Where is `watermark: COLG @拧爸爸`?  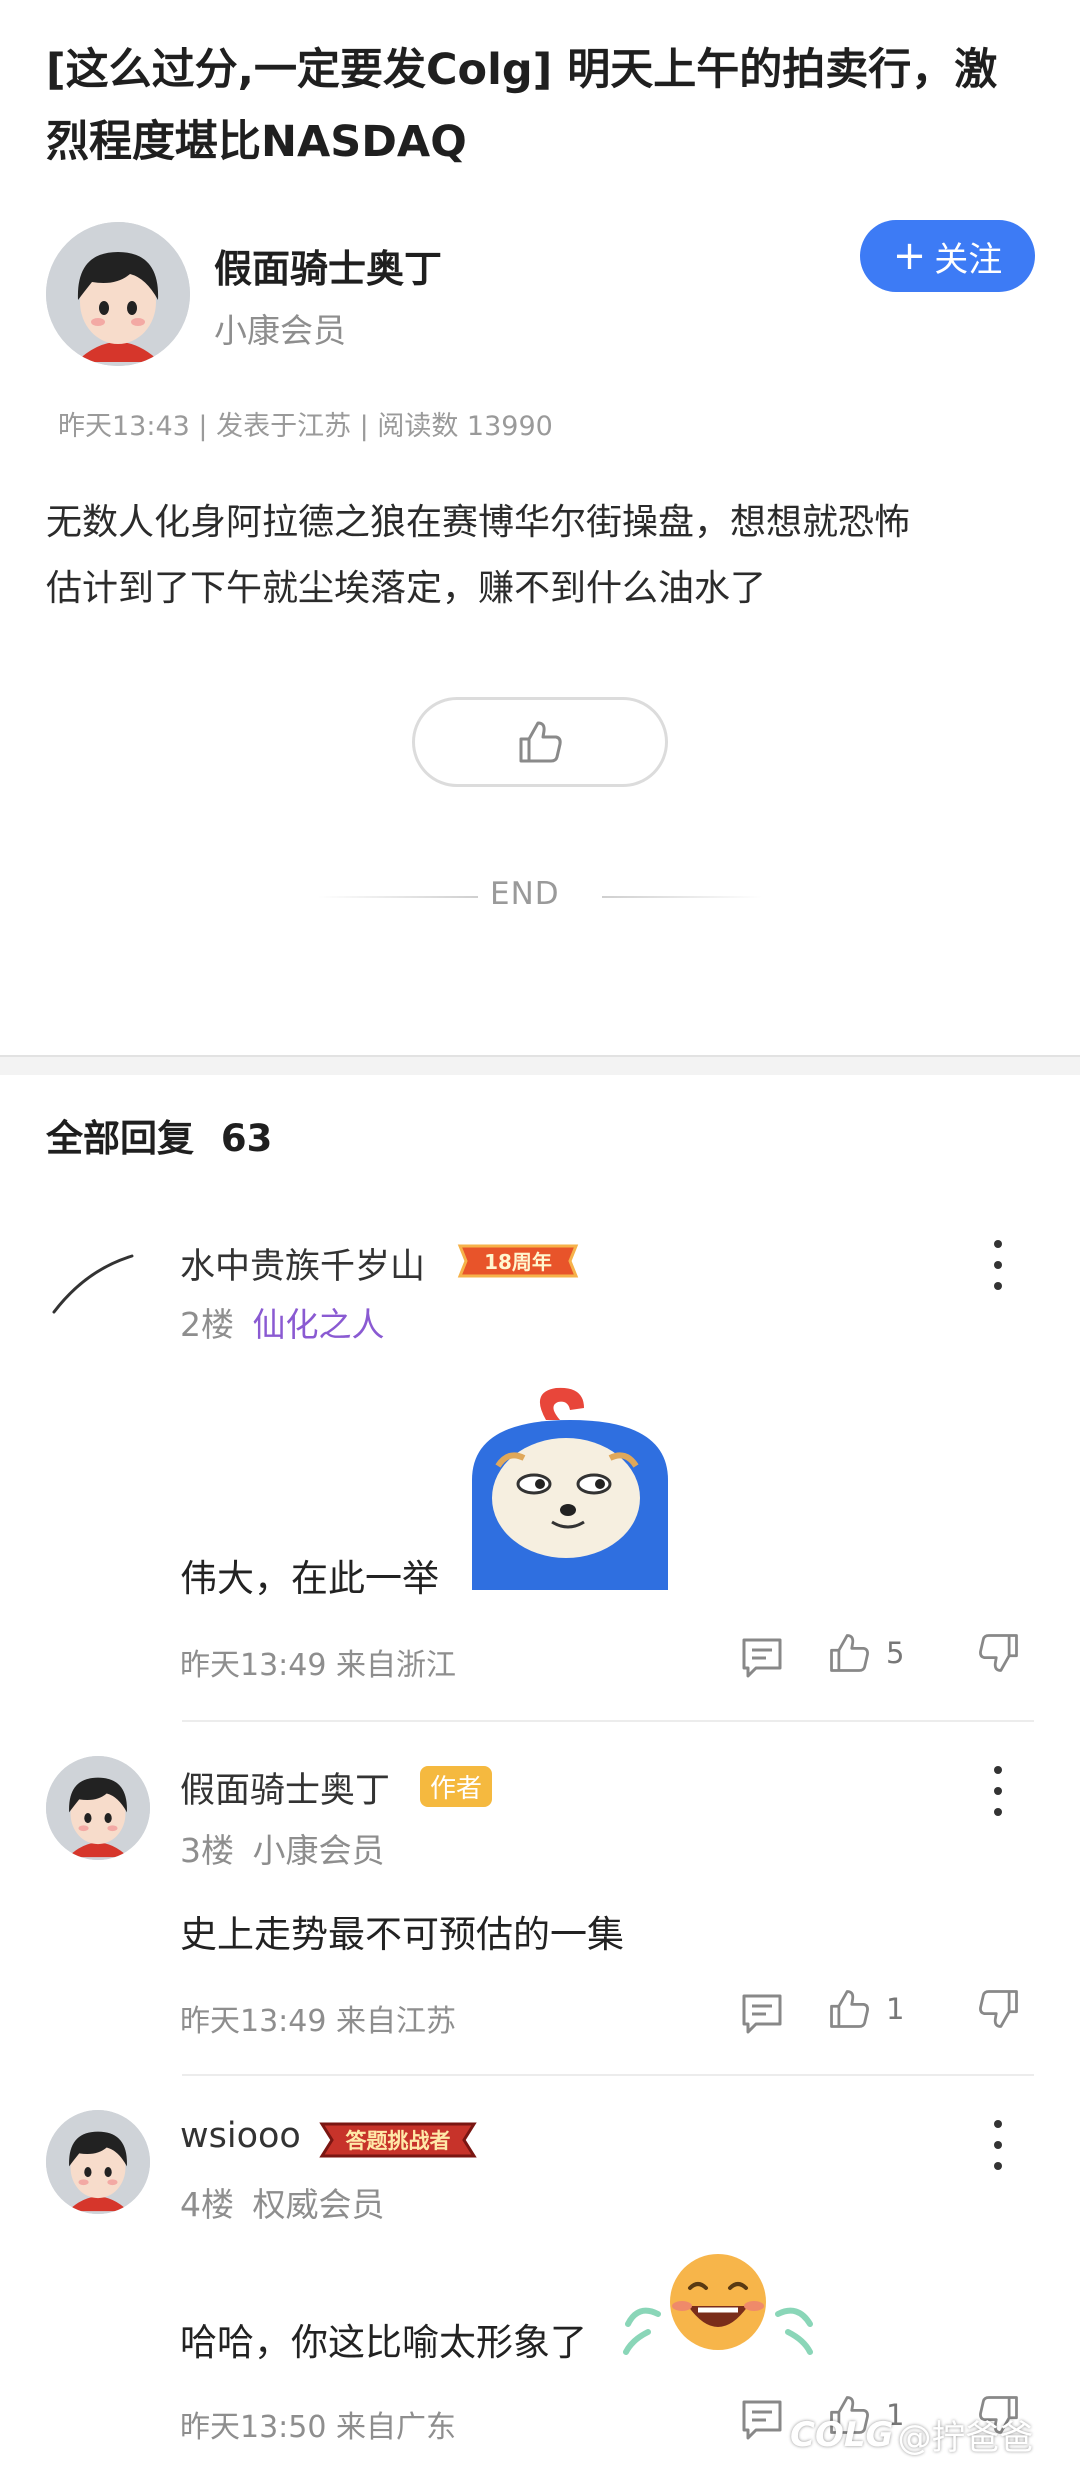
watermark: COLG @拧爸爸 is located at coordinates (911, 2434).